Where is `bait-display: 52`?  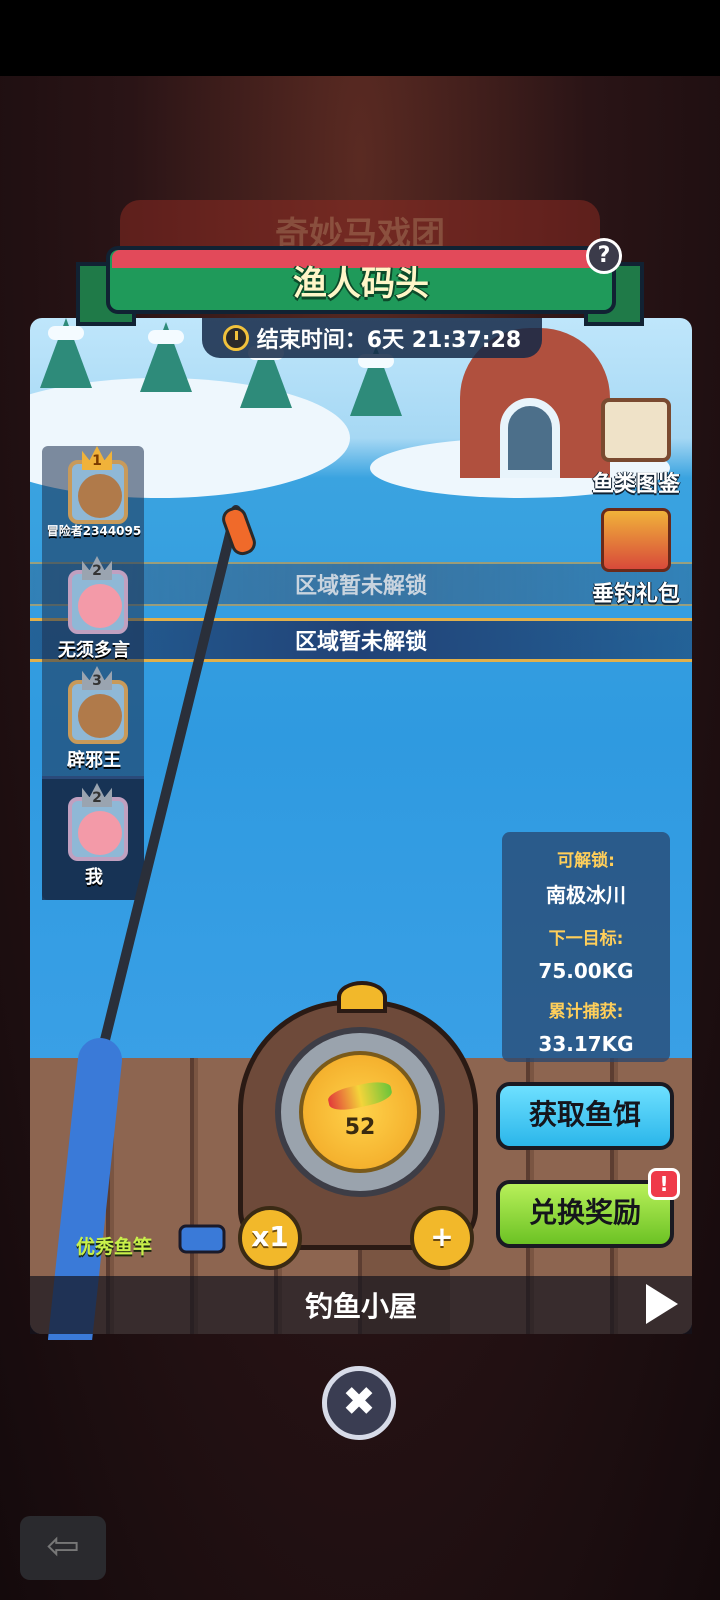 bait-display: 52 is located at coordinates (360, 1112).